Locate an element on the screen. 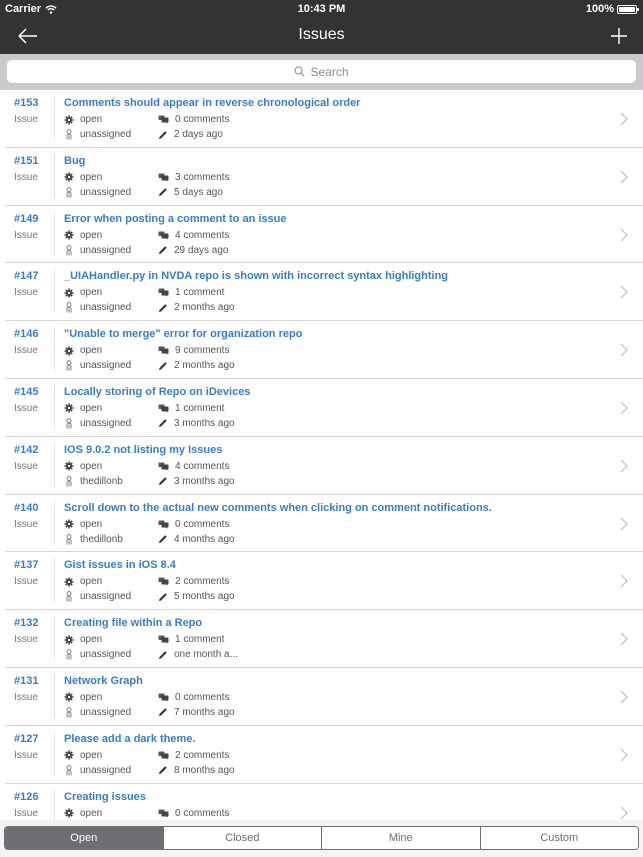  filter-segmented-control: Open Closed Mine Custom is located at coordinates (321, 838).